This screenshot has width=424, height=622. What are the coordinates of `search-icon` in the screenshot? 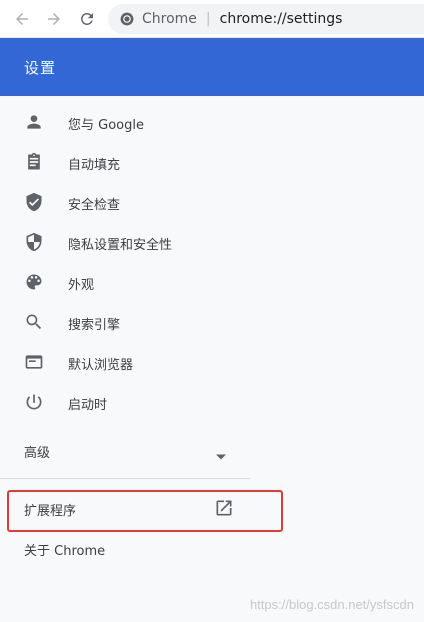 It's located at (34, 322).